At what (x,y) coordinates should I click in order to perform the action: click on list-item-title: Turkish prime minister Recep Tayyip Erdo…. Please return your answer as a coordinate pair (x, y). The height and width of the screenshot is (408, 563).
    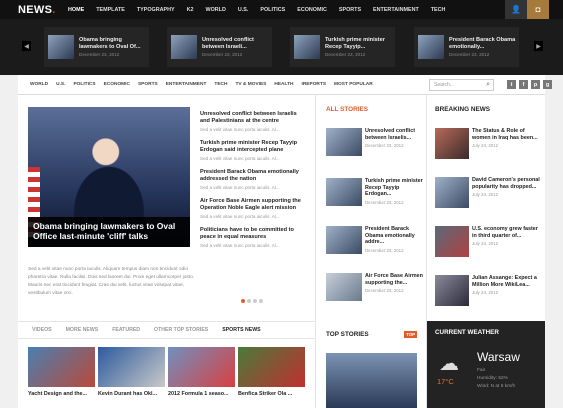
    Looking at the image, I should click on (254, 147).